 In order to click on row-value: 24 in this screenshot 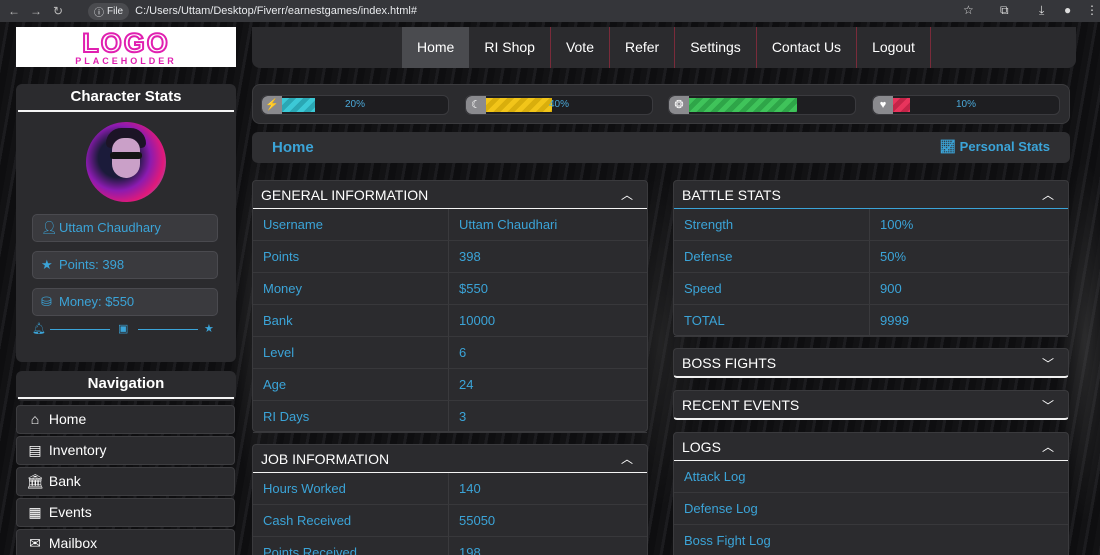, I will do `click(466, 384)`.